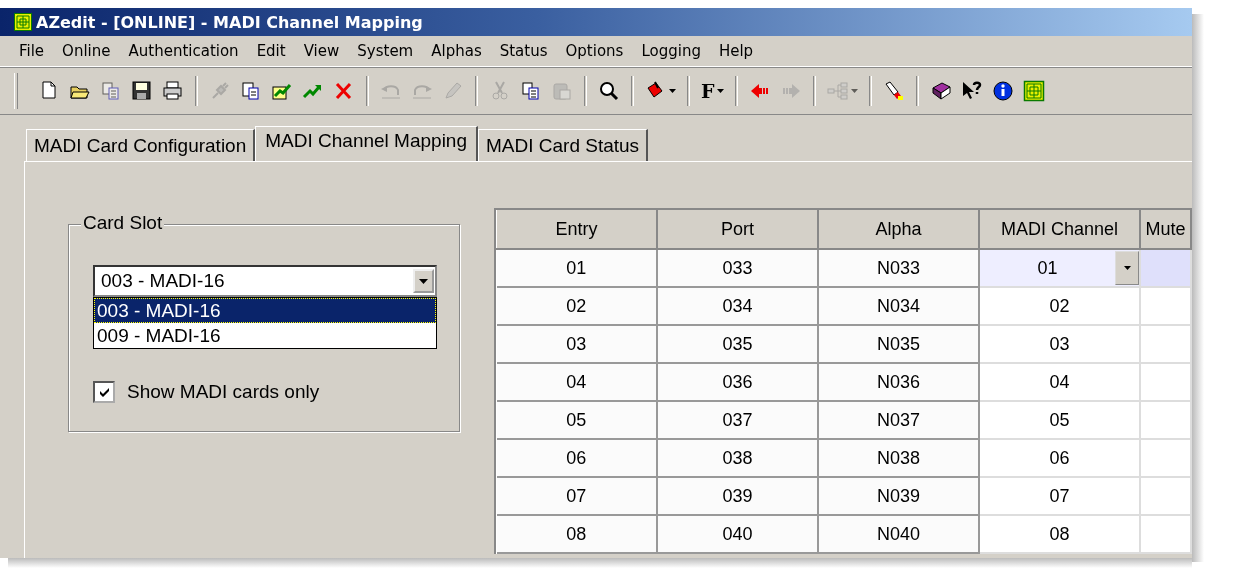  Describe the element at coordinates (265, 335) in the screenshot. I see `dropdown-option: 009 - MADI-16` at that location.